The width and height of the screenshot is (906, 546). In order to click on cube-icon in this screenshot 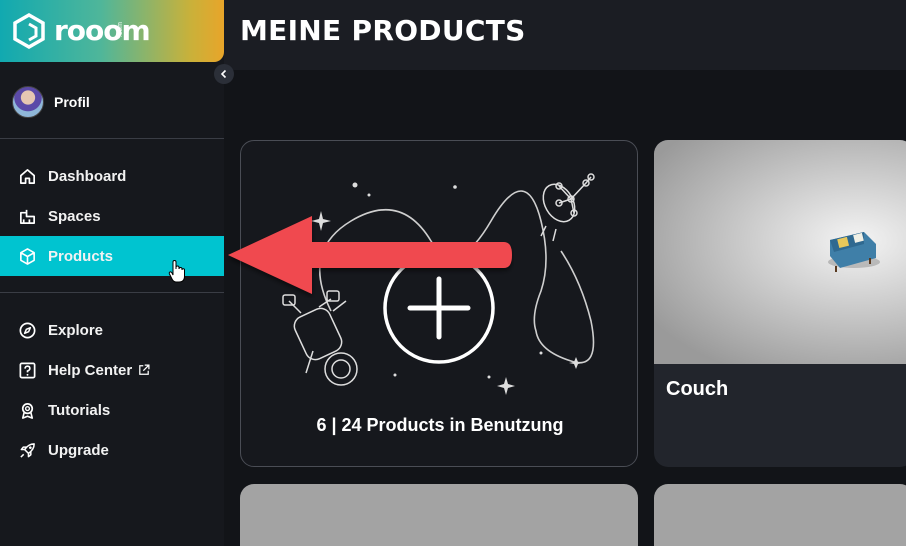, I will do `click(27, 256)`.